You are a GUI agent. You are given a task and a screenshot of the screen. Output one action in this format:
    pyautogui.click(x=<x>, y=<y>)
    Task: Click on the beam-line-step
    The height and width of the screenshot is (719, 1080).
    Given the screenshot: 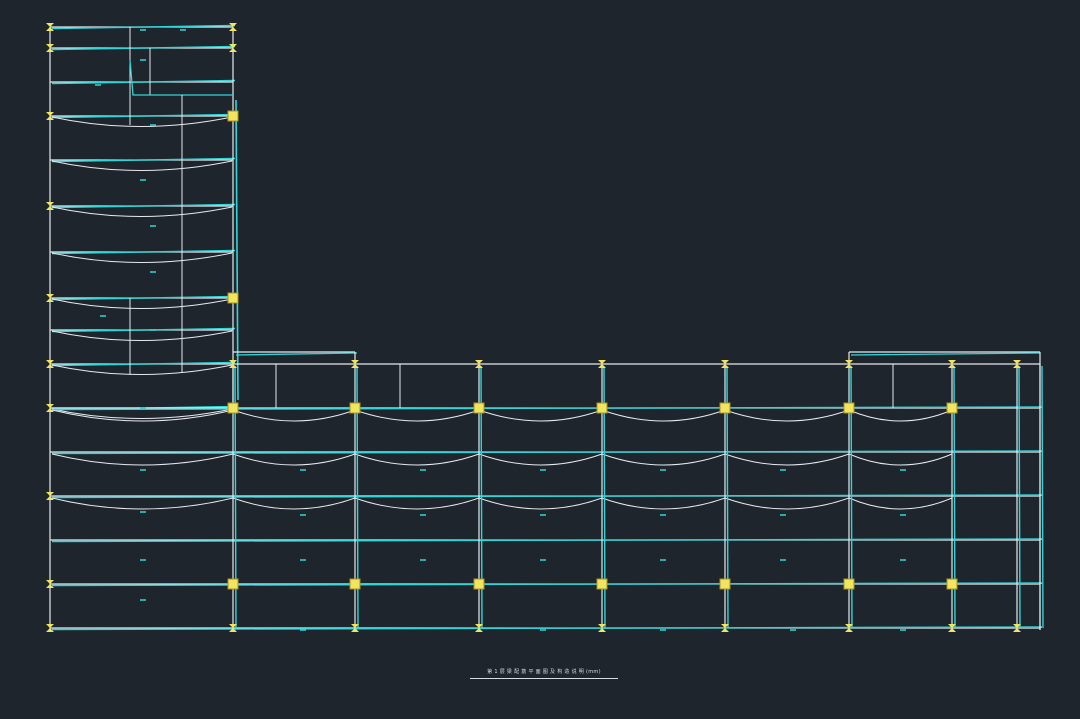 What is the action you would take?
    pyautogui.click(x=181, y=77)
    